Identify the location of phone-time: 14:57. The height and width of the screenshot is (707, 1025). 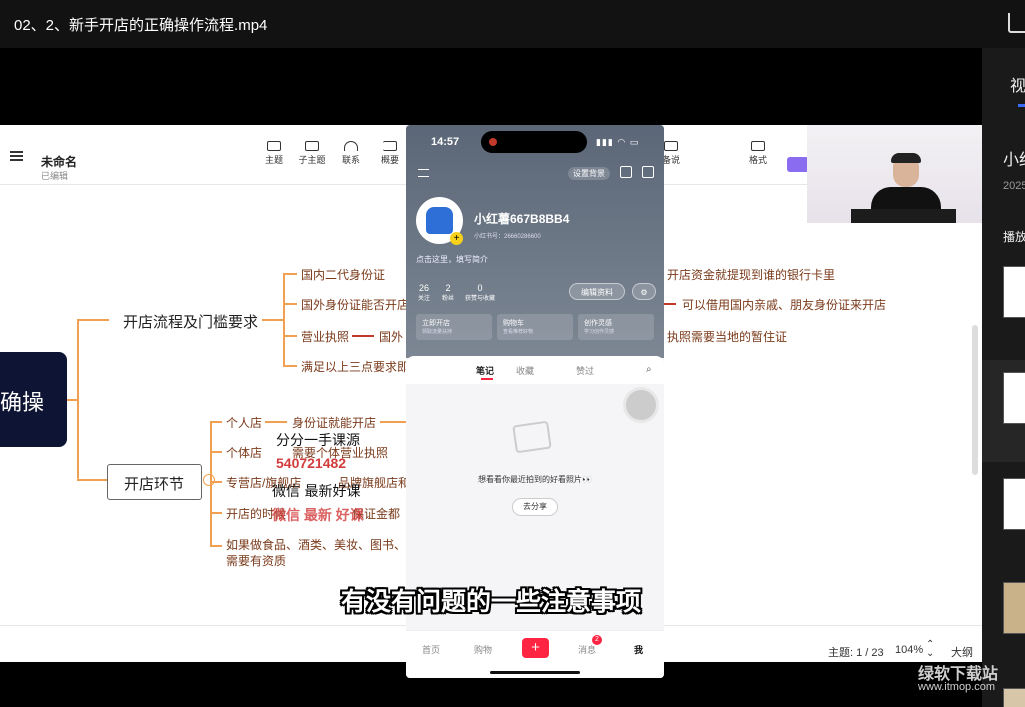
(445, 142).